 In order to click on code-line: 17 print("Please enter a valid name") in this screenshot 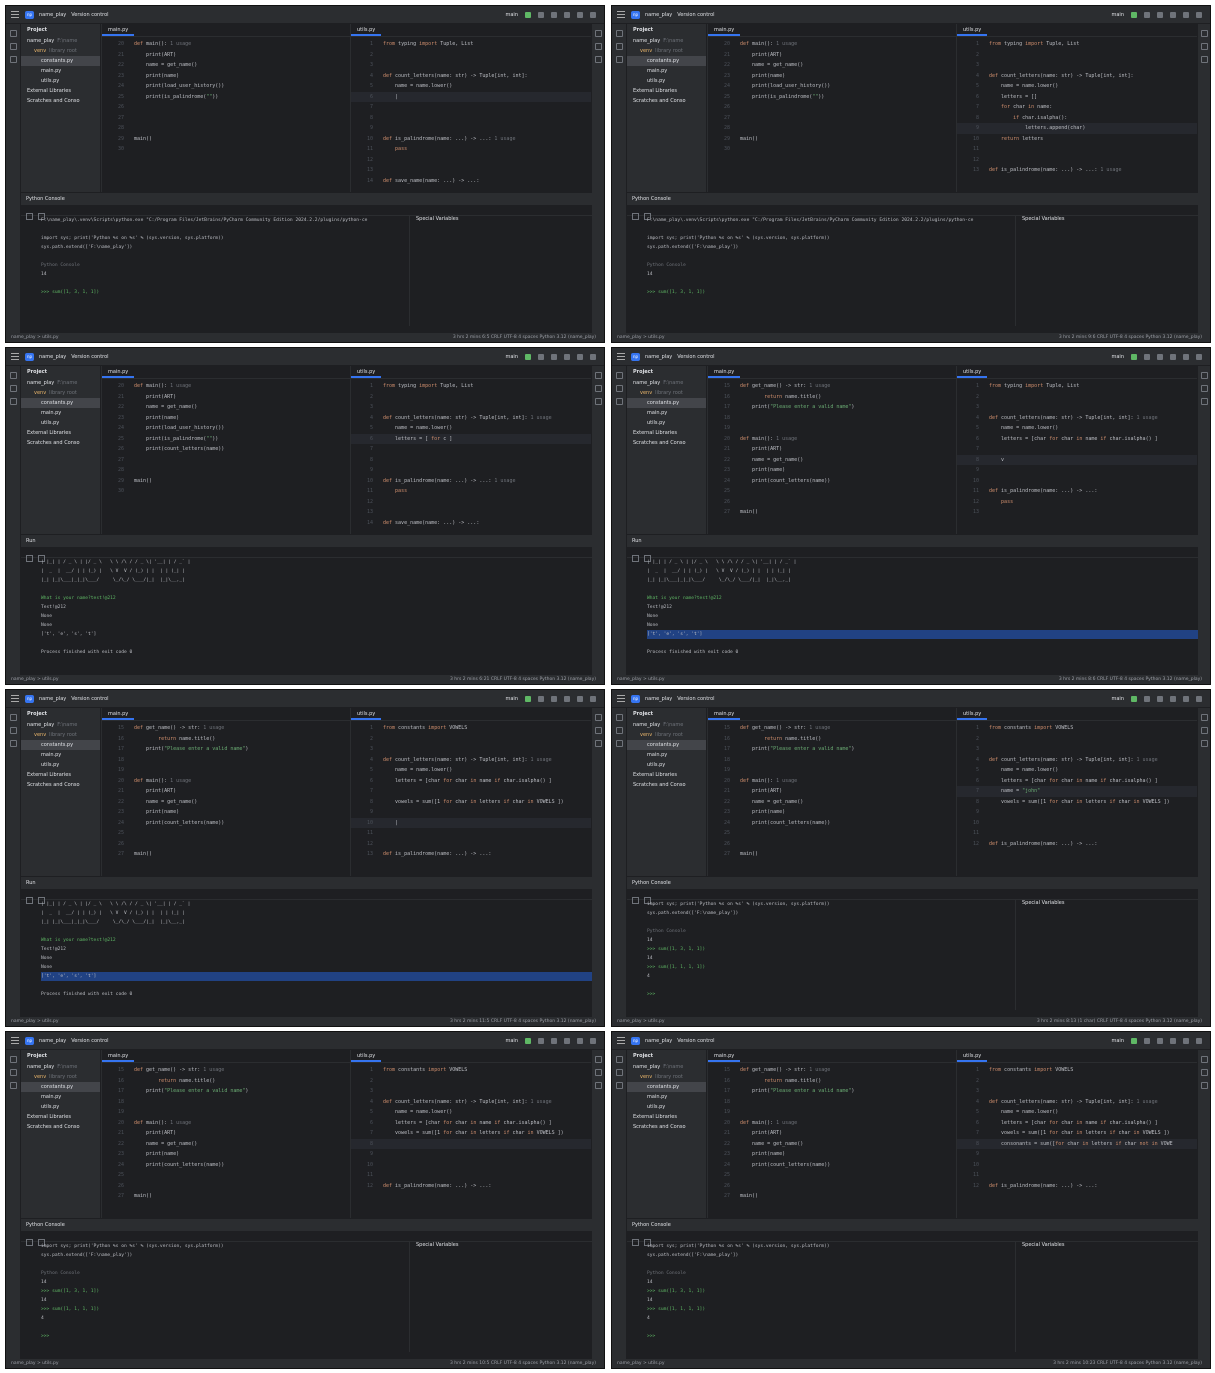, I will do `click(832, 749)`.